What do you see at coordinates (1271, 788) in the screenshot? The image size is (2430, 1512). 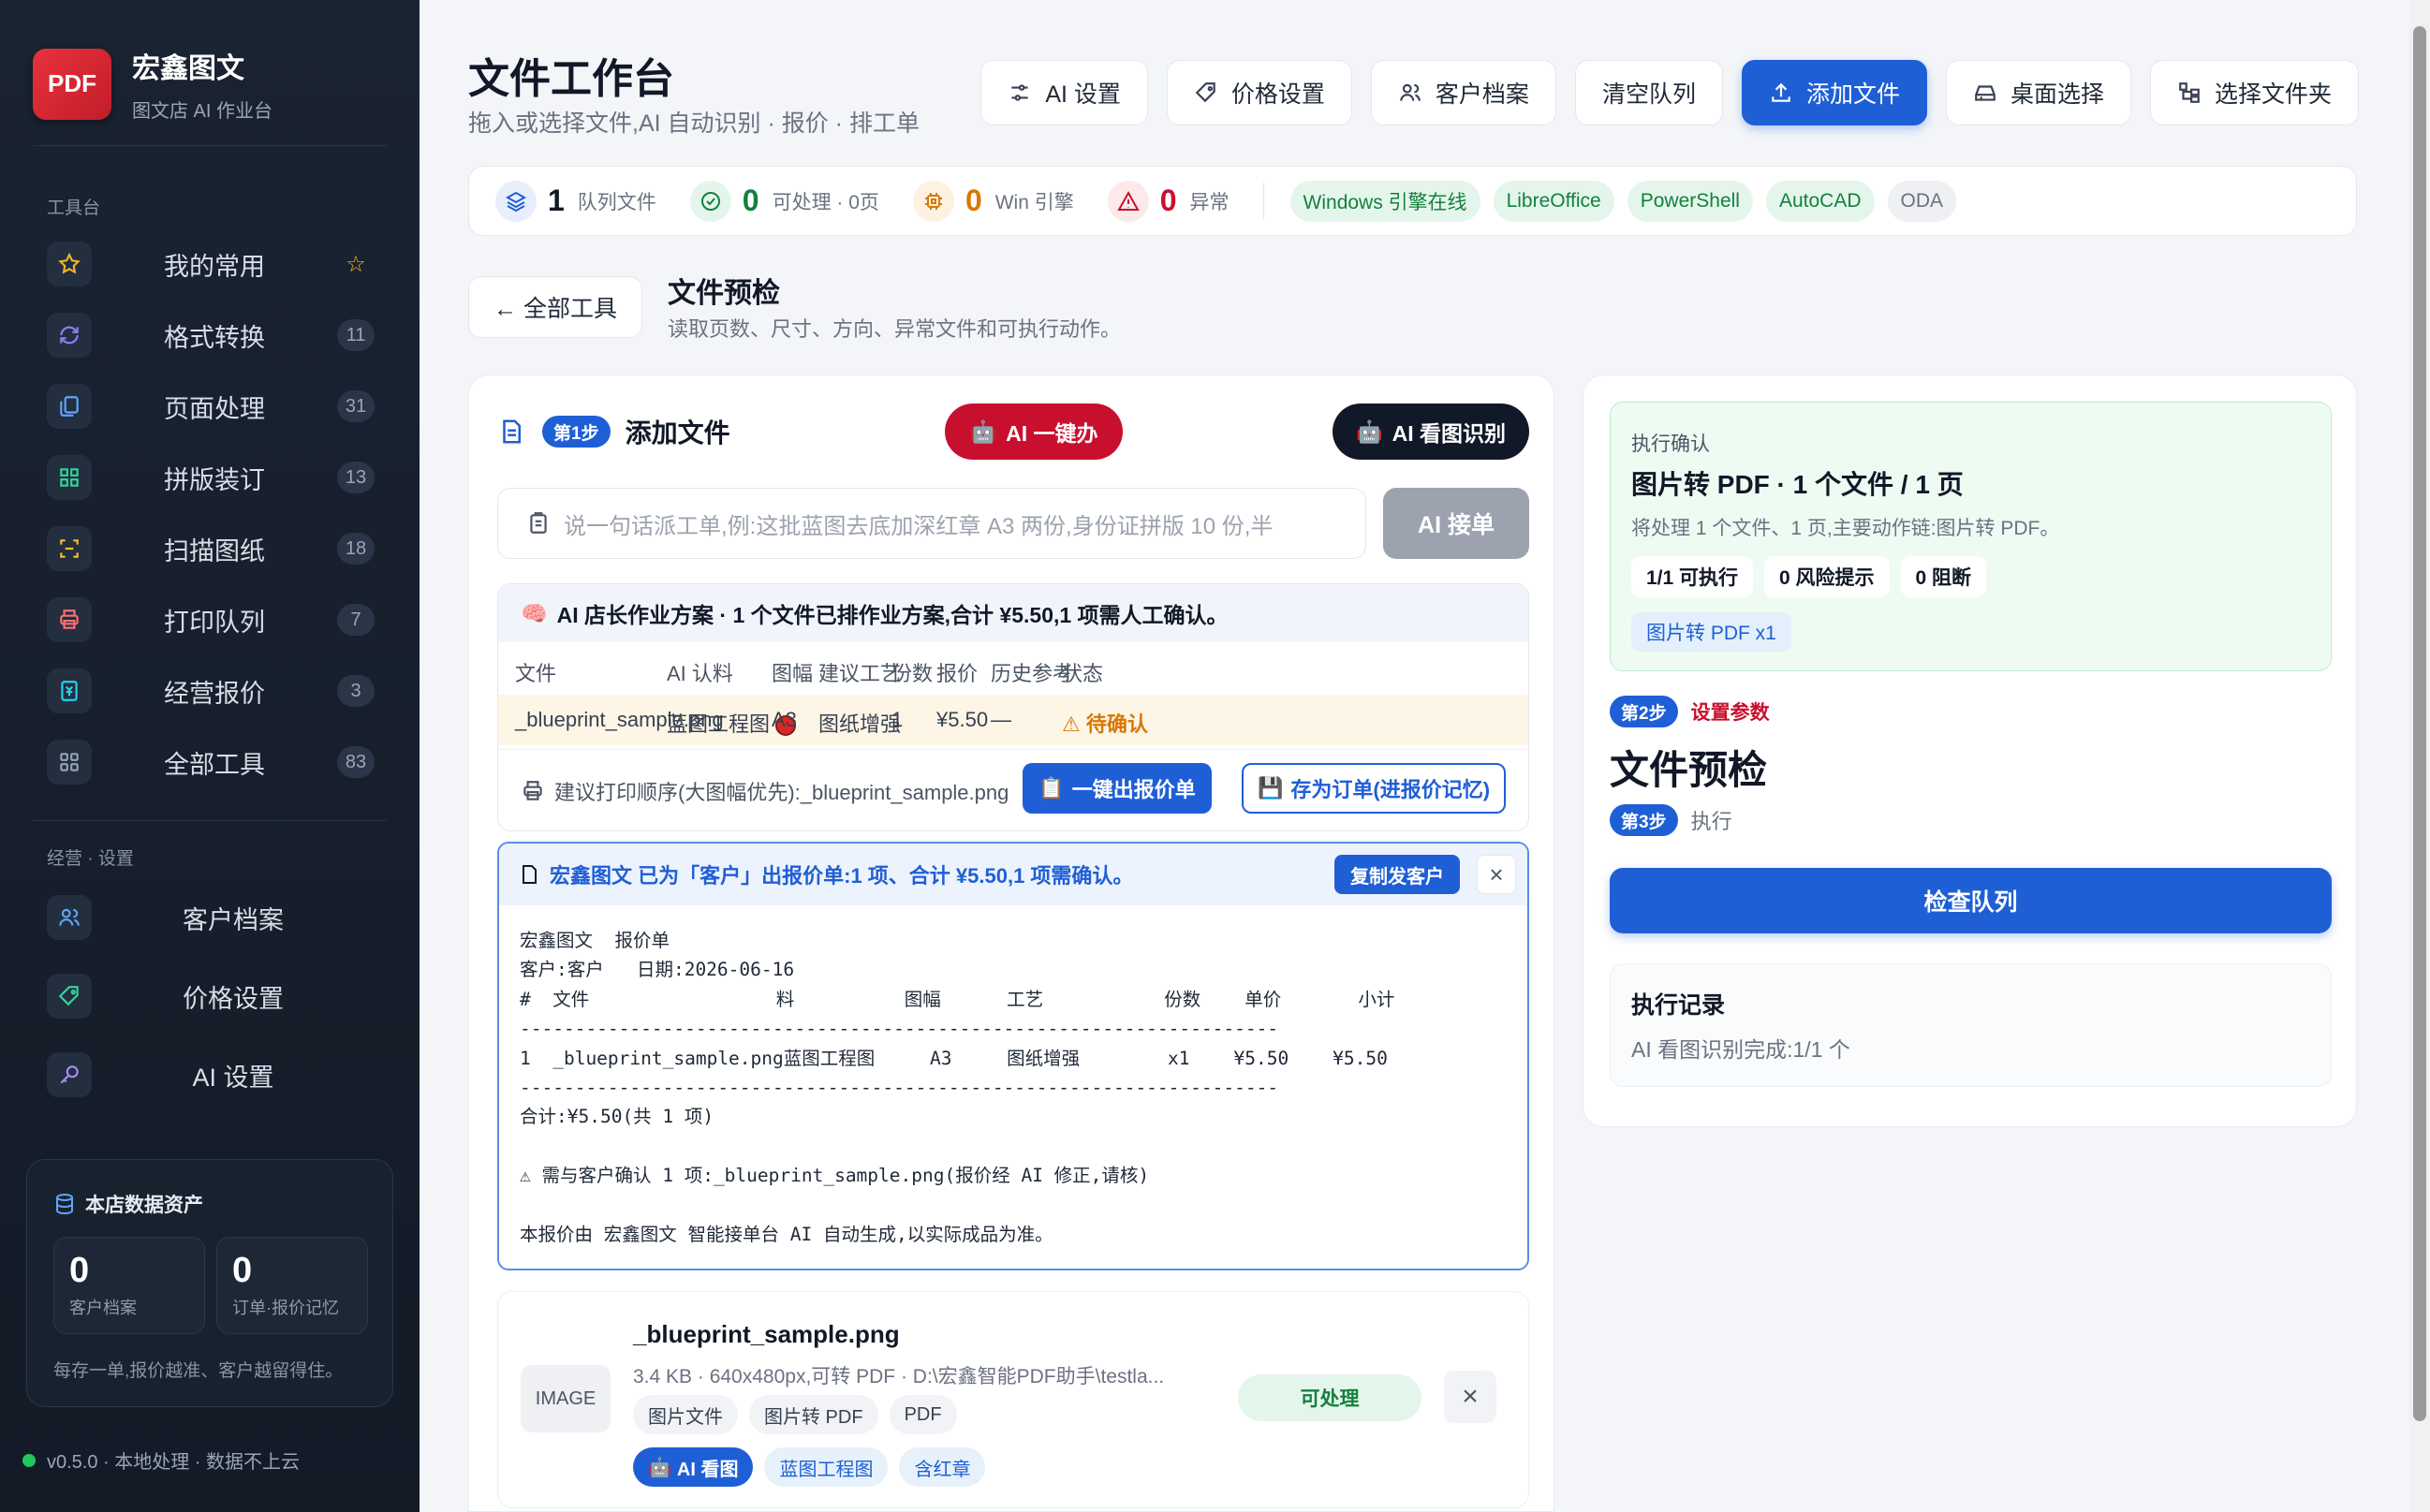 I see `save-icon: 💾` at bounding box center [1271, 788].